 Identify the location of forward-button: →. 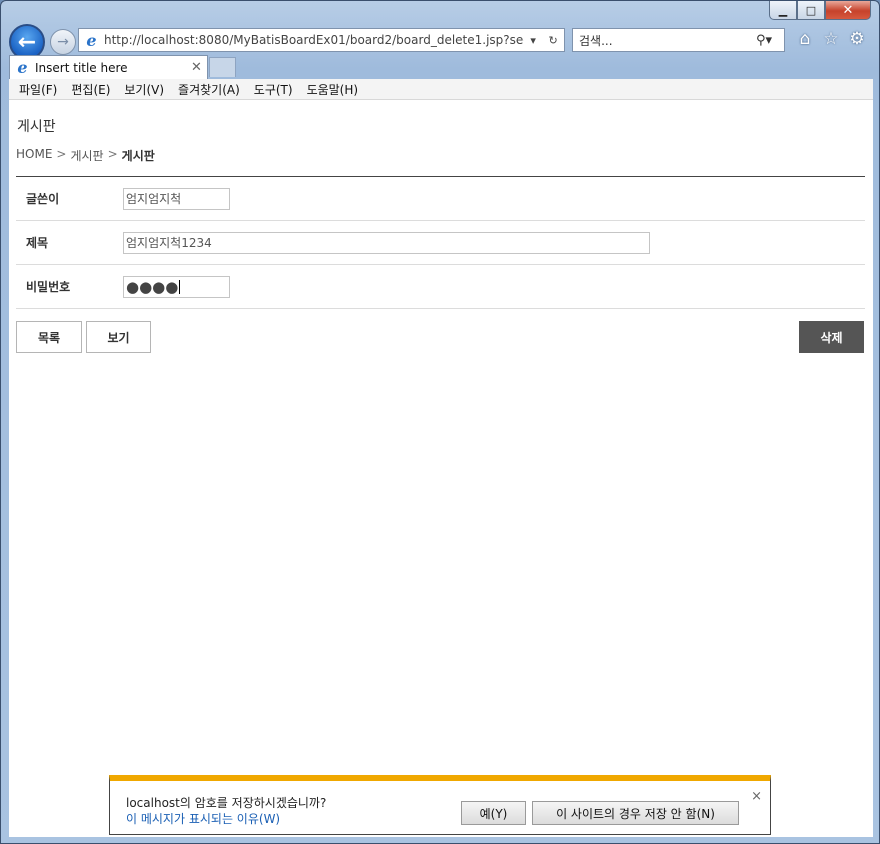
(63, 42).